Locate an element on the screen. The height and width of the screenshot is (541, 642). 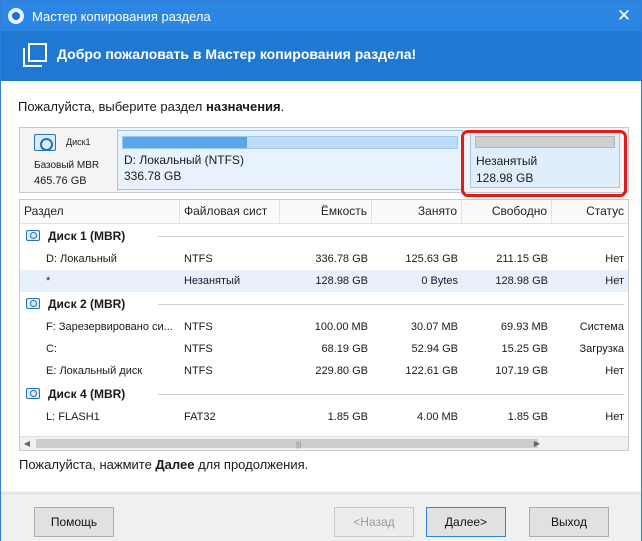
column-header-filesystem: Файловая сист is located at coordinates (230, 211).